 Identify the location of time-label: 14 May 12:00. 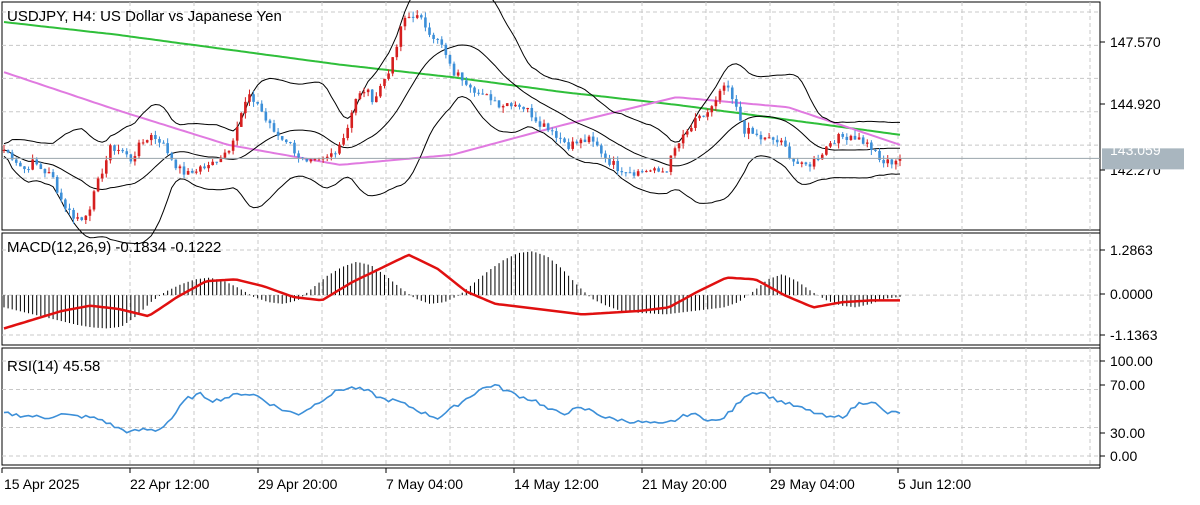
(556, 484).